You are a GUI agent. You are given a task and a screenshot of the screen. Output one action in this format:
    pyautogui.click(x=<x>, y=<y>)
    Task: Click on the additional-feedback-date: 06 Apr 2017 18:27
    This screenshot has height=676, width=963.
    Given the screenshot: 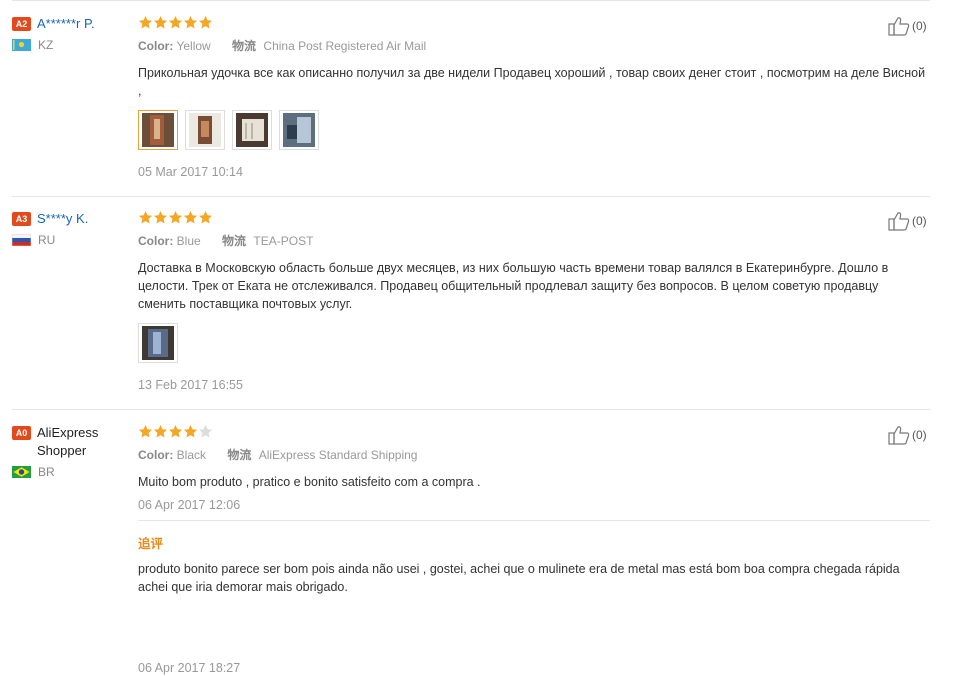 What is the action you would take?
    pyautogui.click(x=189, y=668)
    